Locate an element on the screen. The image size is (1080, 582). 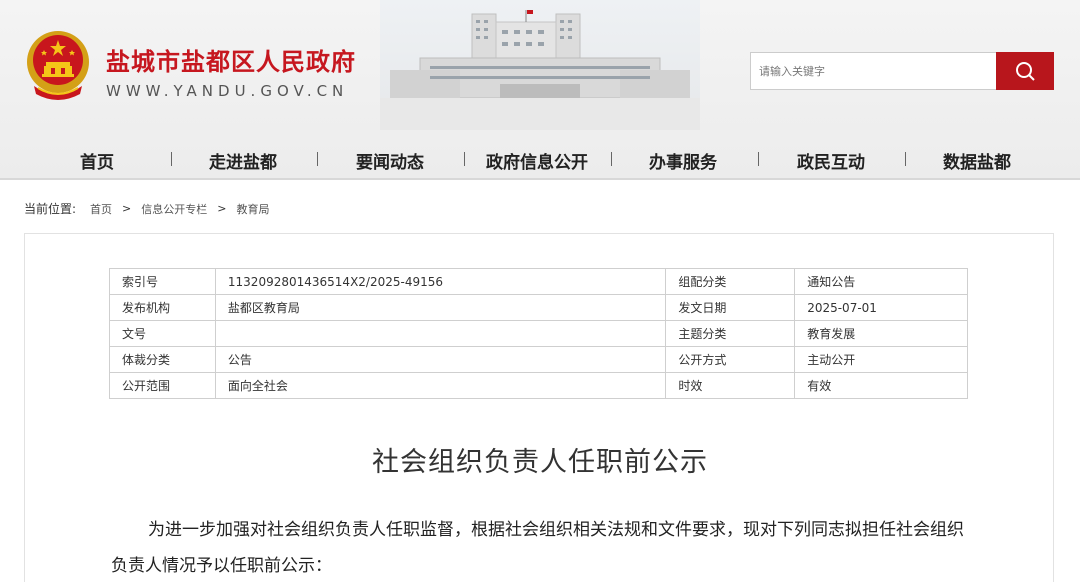
breadcrumb-education-bureau: 教育局 is located at coordinates (252, 209).